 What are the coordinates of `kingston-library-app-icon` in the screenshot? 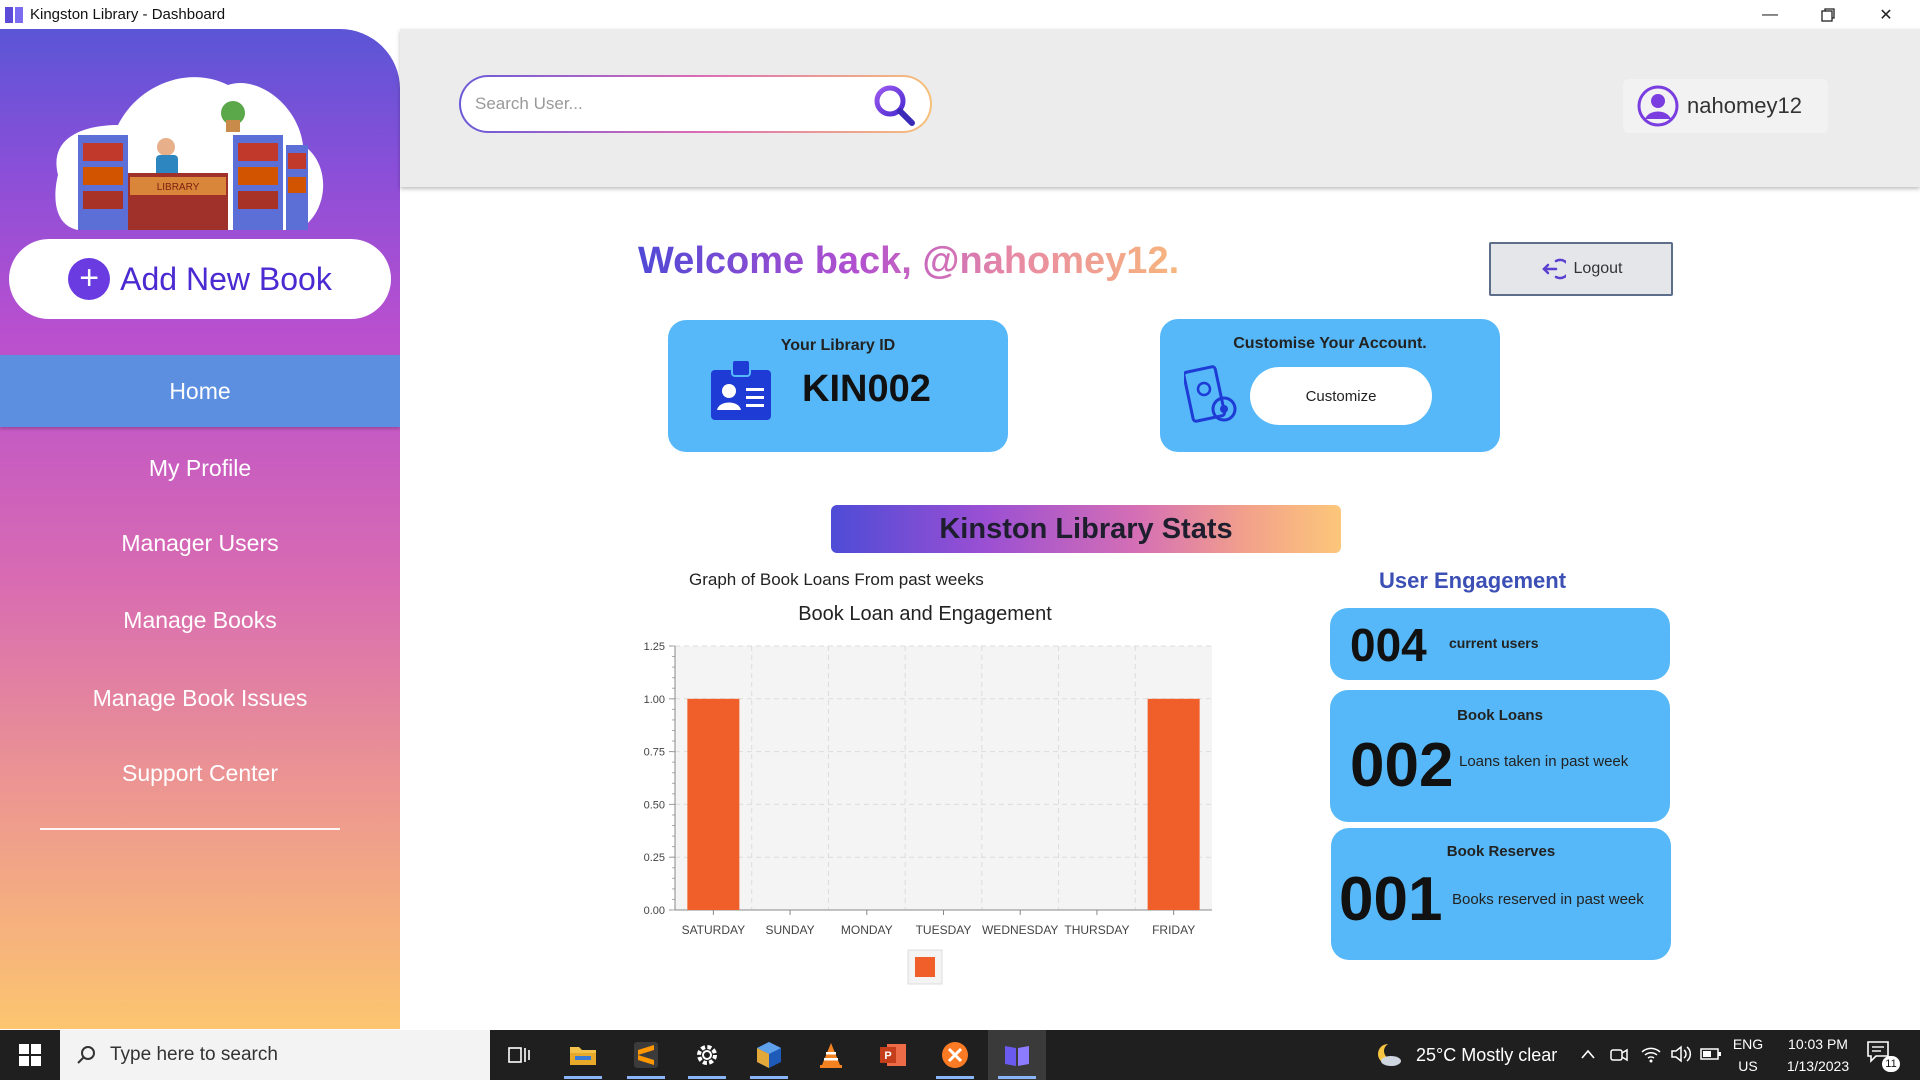 It's located at (1017, 1055).